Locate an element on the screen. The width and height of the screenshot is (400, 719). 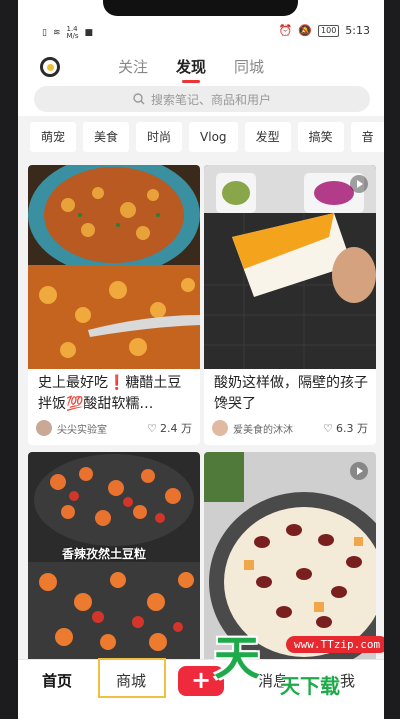
watermark-url: www.TTzip.com is located at coordinates (335, 644).